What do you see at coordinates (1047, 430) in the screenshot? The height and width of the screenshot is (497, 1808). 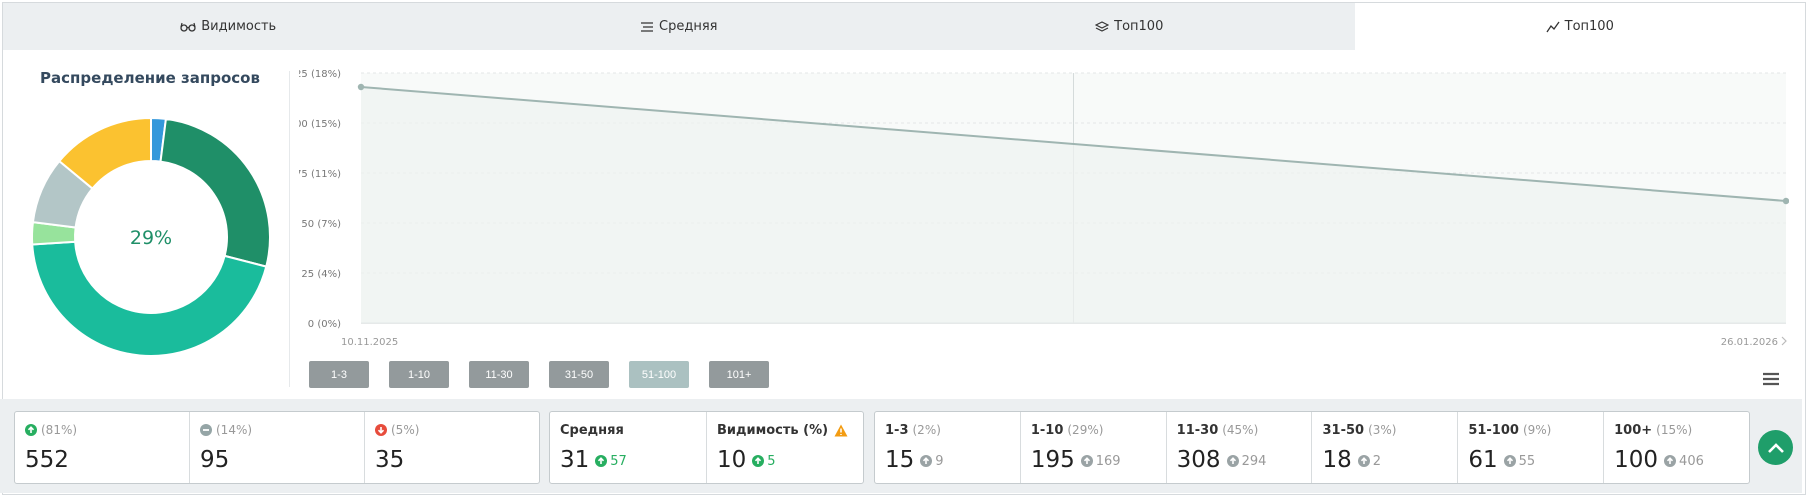 I see `stat-range-label: 1-10` at bounding box center [1047, 430].